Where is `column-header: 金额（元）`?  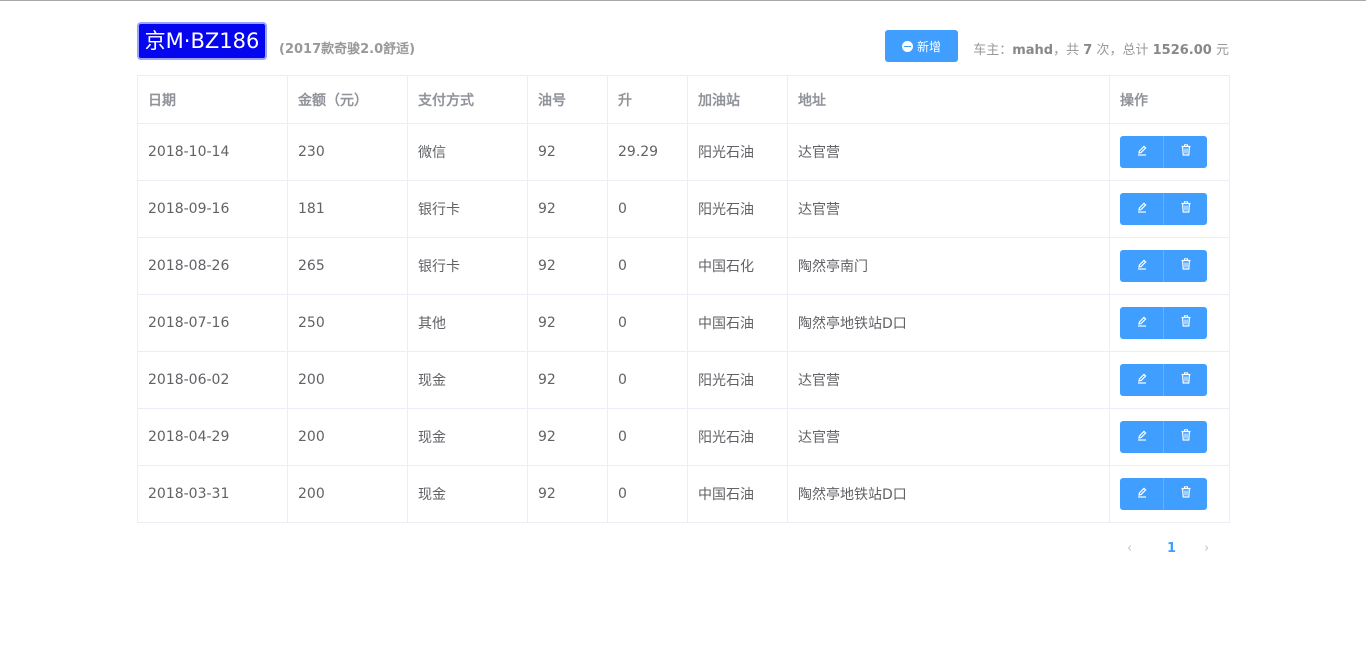 column-header: 金额（元） is located at coordinates (347, 99).